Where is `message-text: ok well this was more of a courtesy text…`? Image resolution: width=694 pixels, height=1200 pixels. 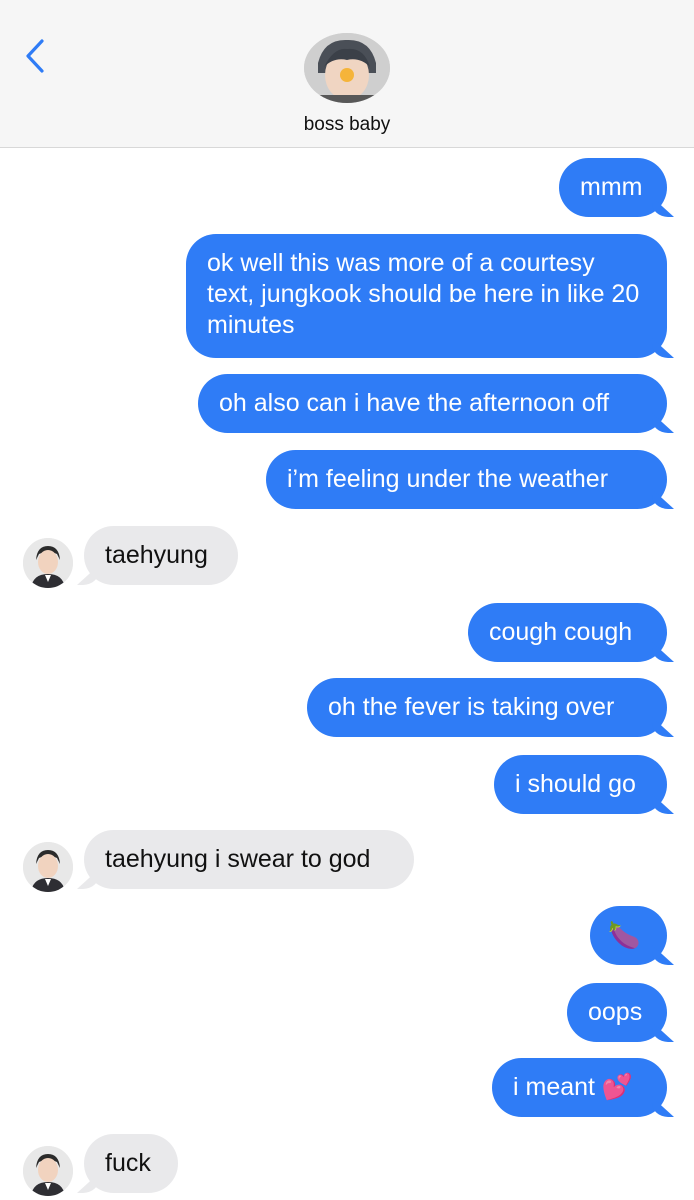
message-text: ok well this was more of a courtesy text… is located at coordinates (423, 294).